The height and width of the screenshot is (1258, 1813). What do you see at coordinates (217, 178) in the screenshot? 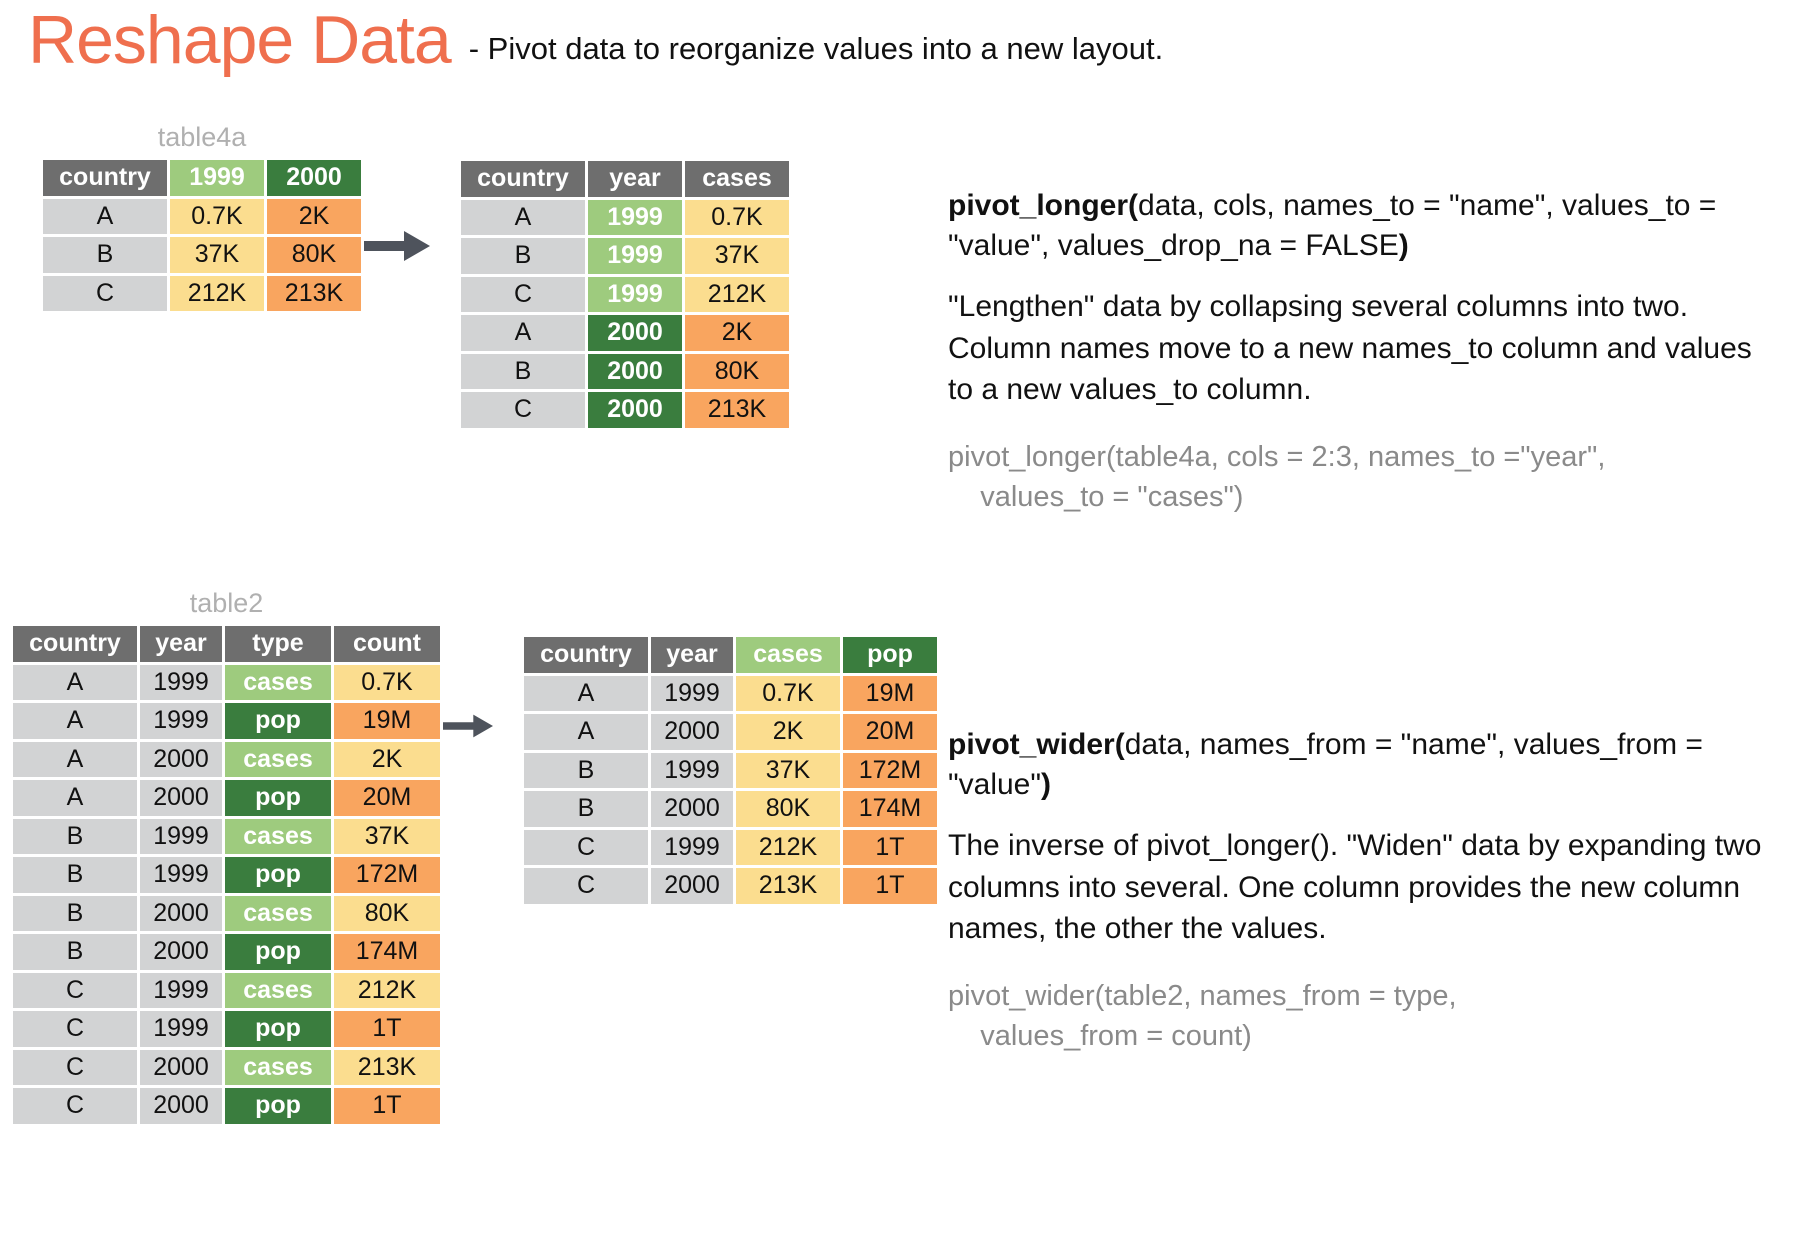
I see `column-header-1999: 1999` at bounding box center [217, 178].